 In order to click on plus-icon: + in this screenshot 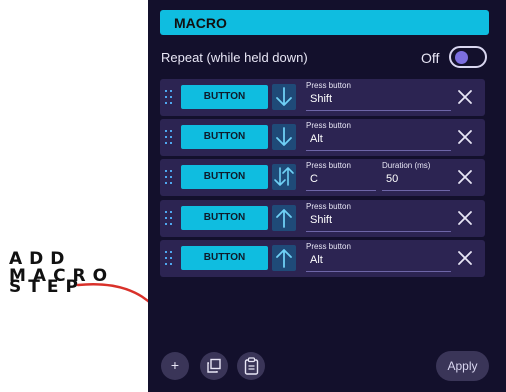, I will do `click(175, 365)`.